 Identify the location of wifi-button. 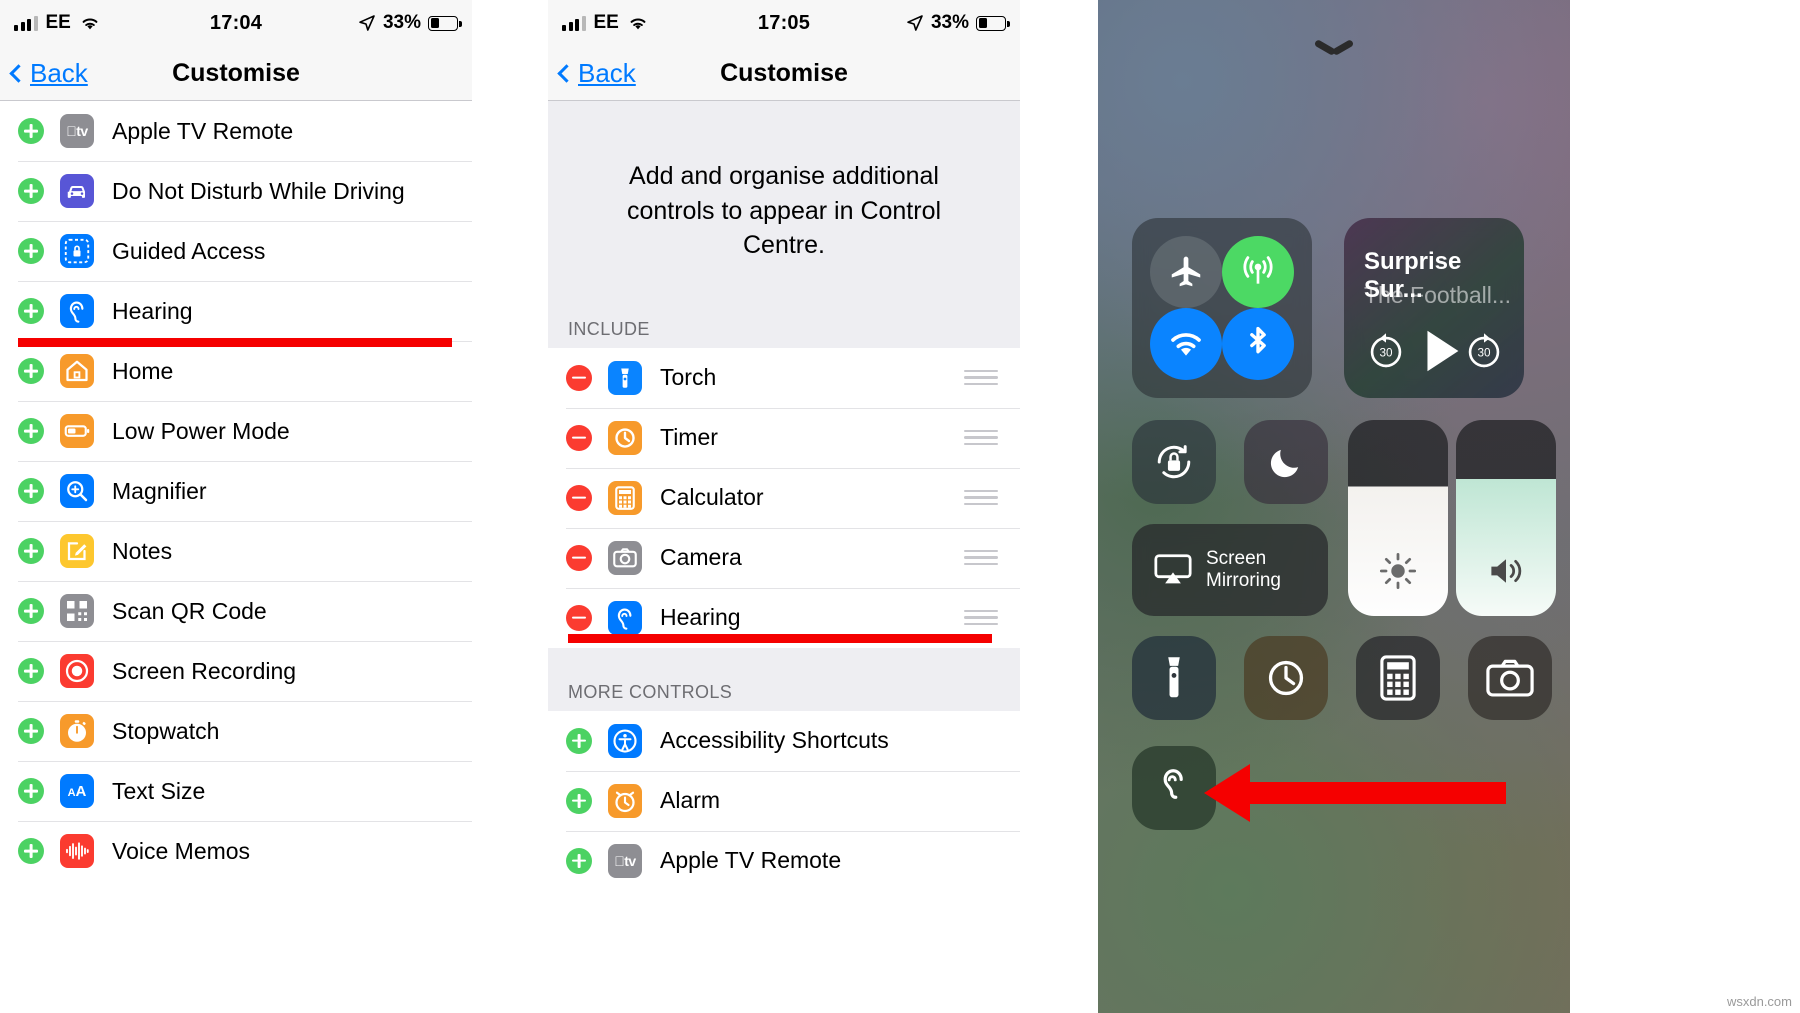
(1186, 344).